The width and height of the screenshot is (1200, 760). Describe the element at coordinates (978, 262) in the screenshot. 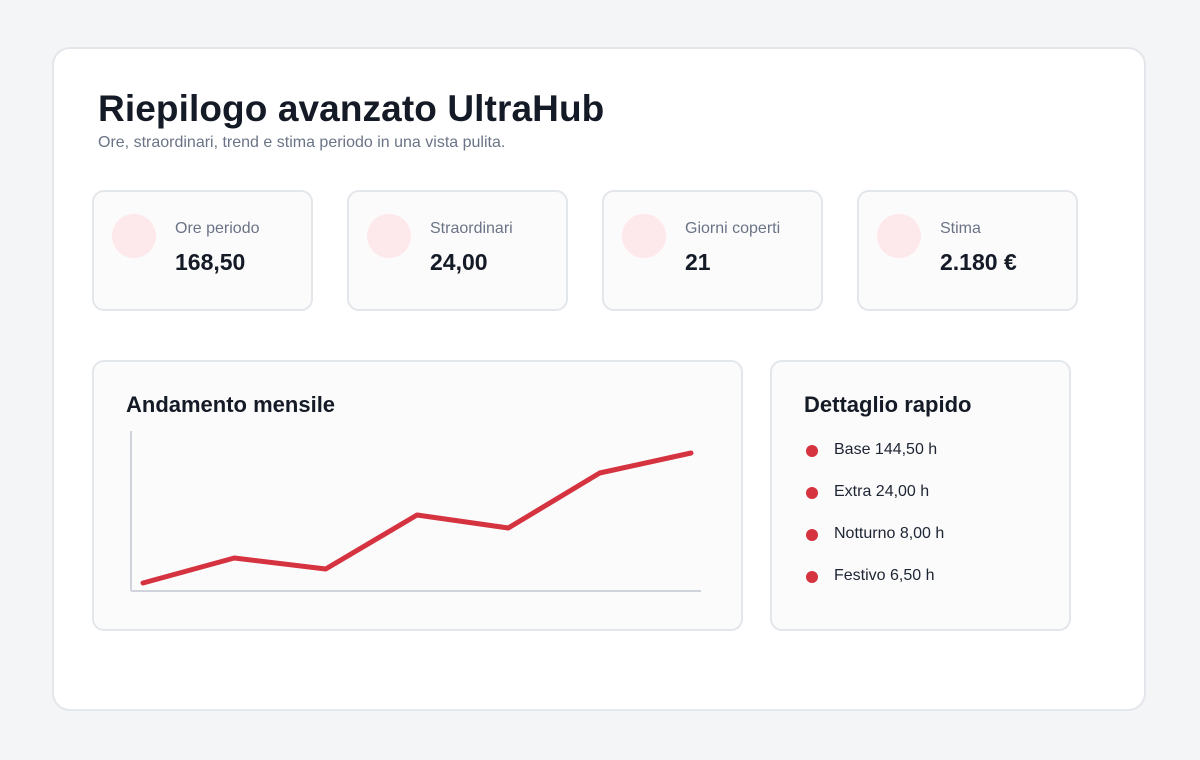

I see `kpi-value: 2.180 €` at that location.